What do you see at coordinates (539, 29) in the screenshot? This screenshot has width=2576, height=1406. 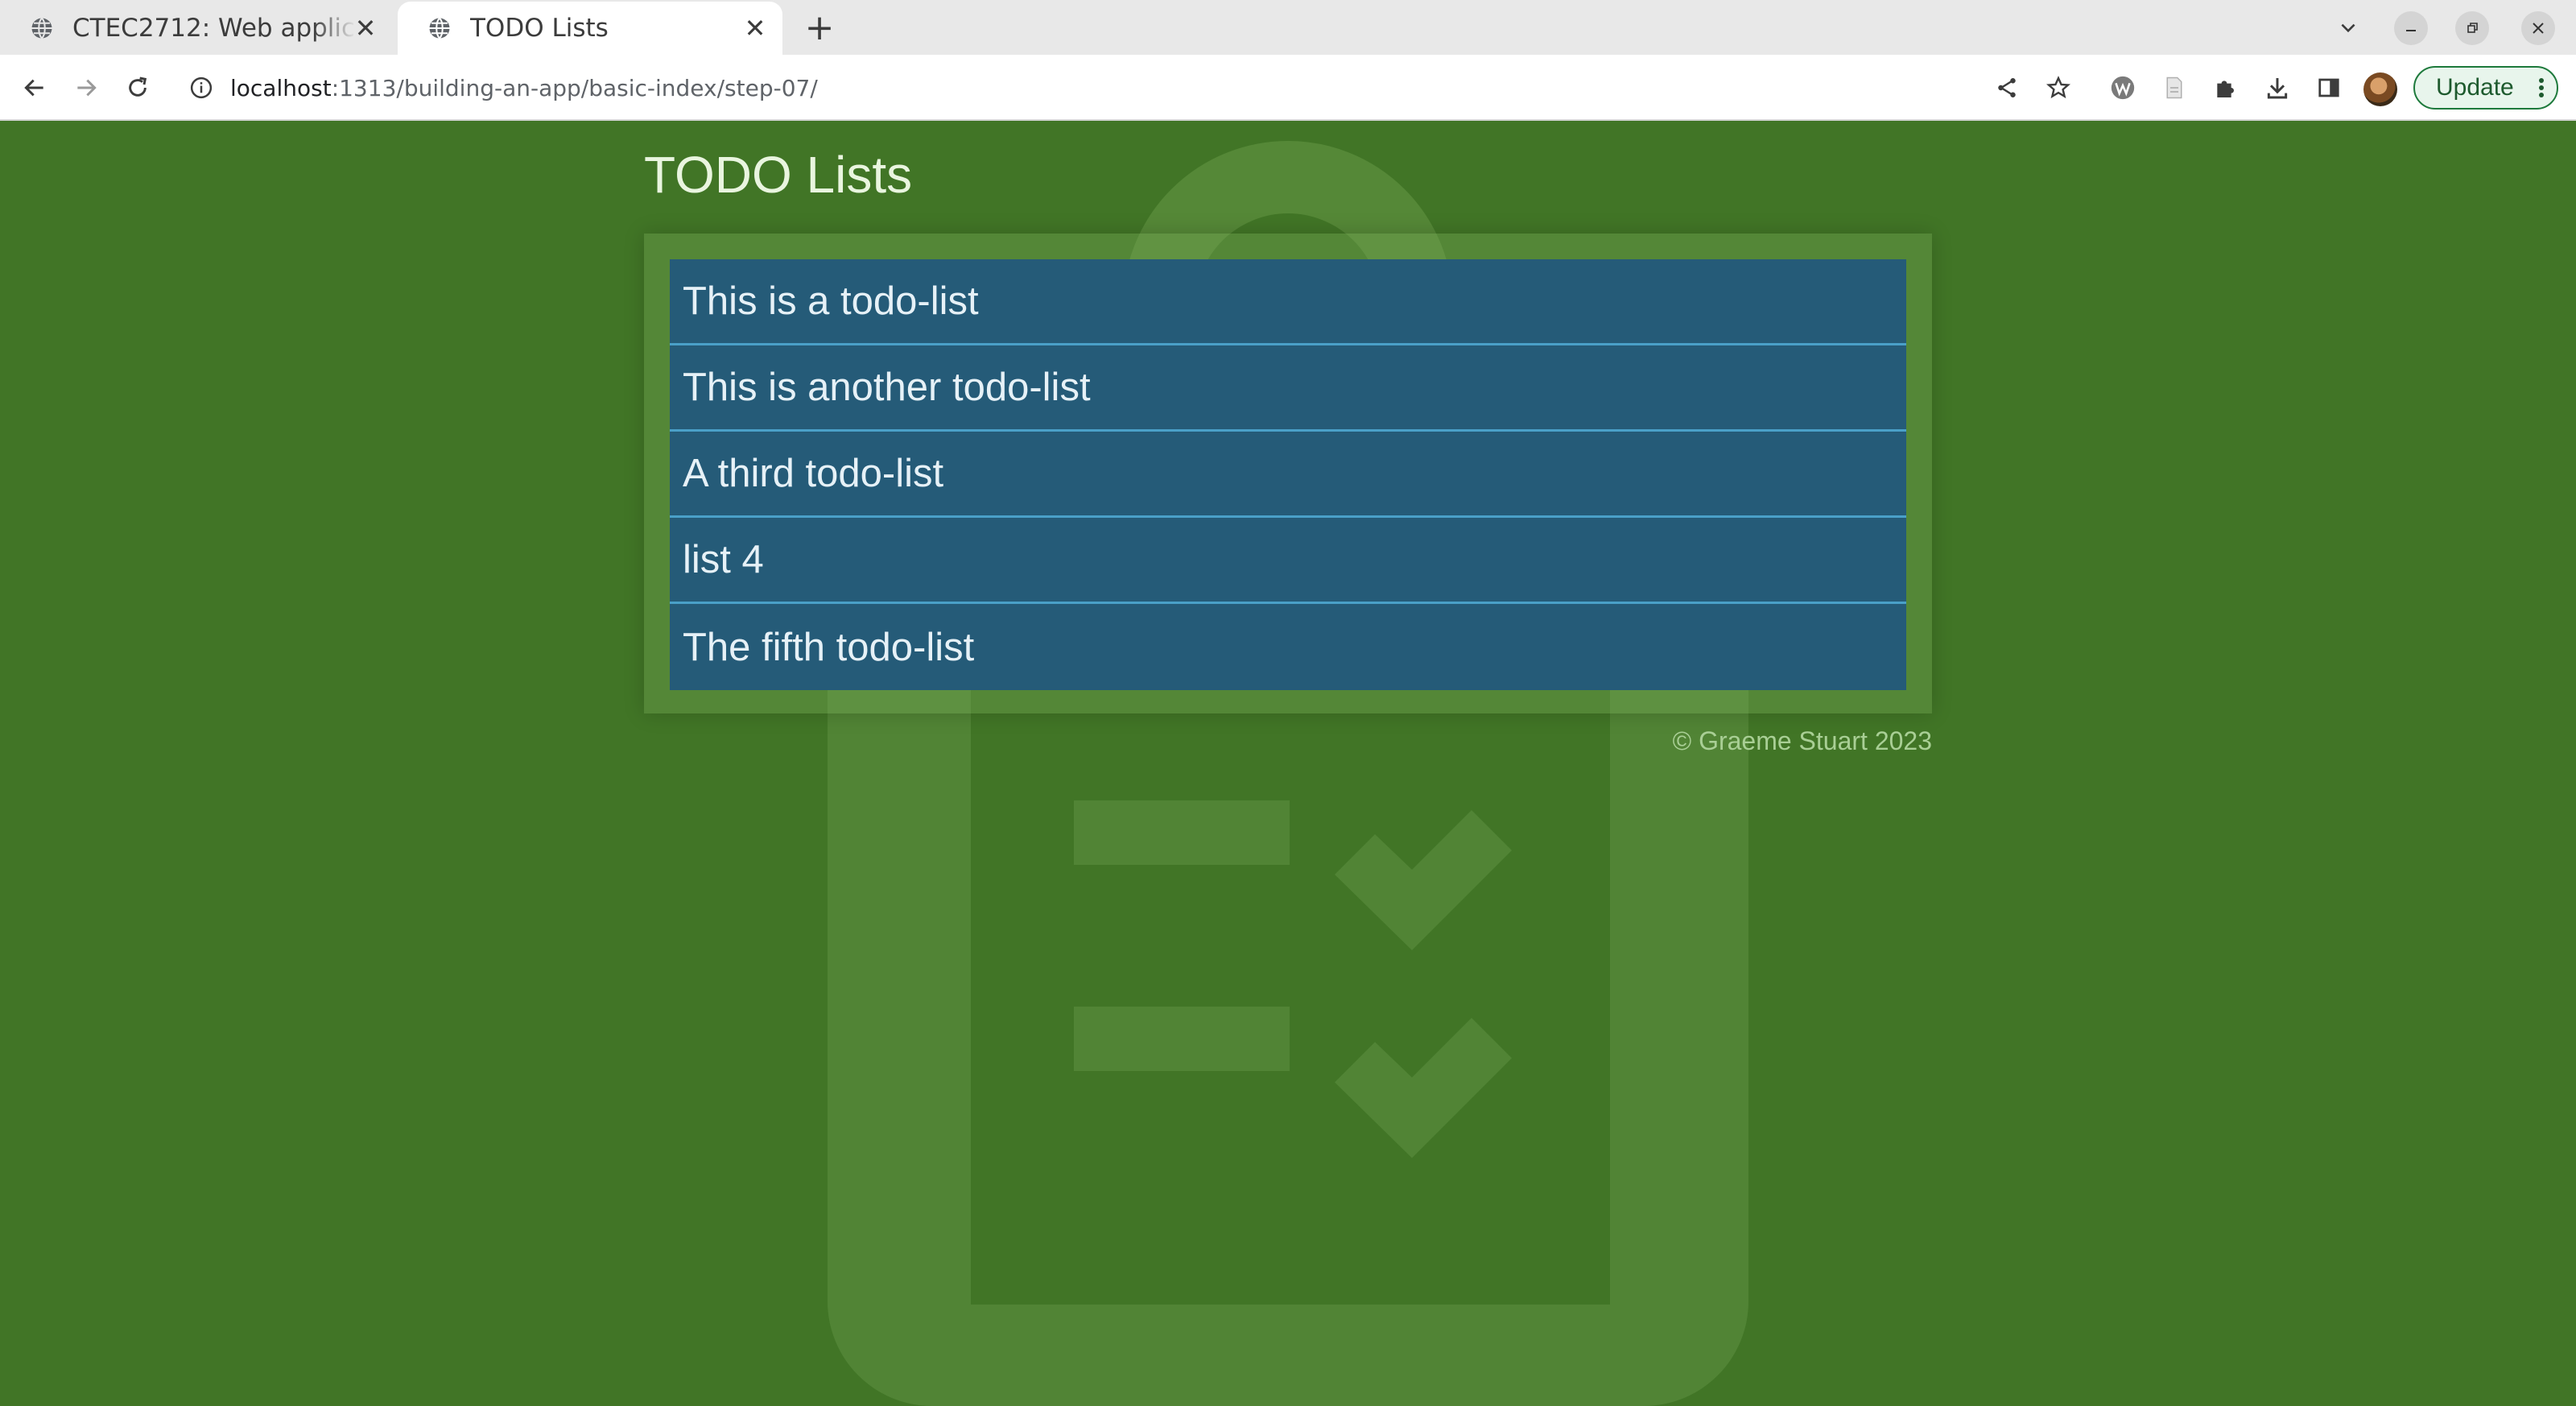 I see `tab-title: TODO Lists` at bounding box center [539, 29].